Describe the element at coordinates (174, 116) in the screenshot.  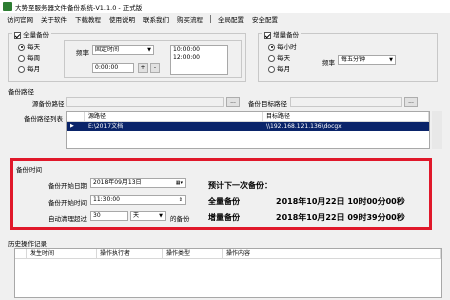
I see `column-header-source: 源路径` at that location.